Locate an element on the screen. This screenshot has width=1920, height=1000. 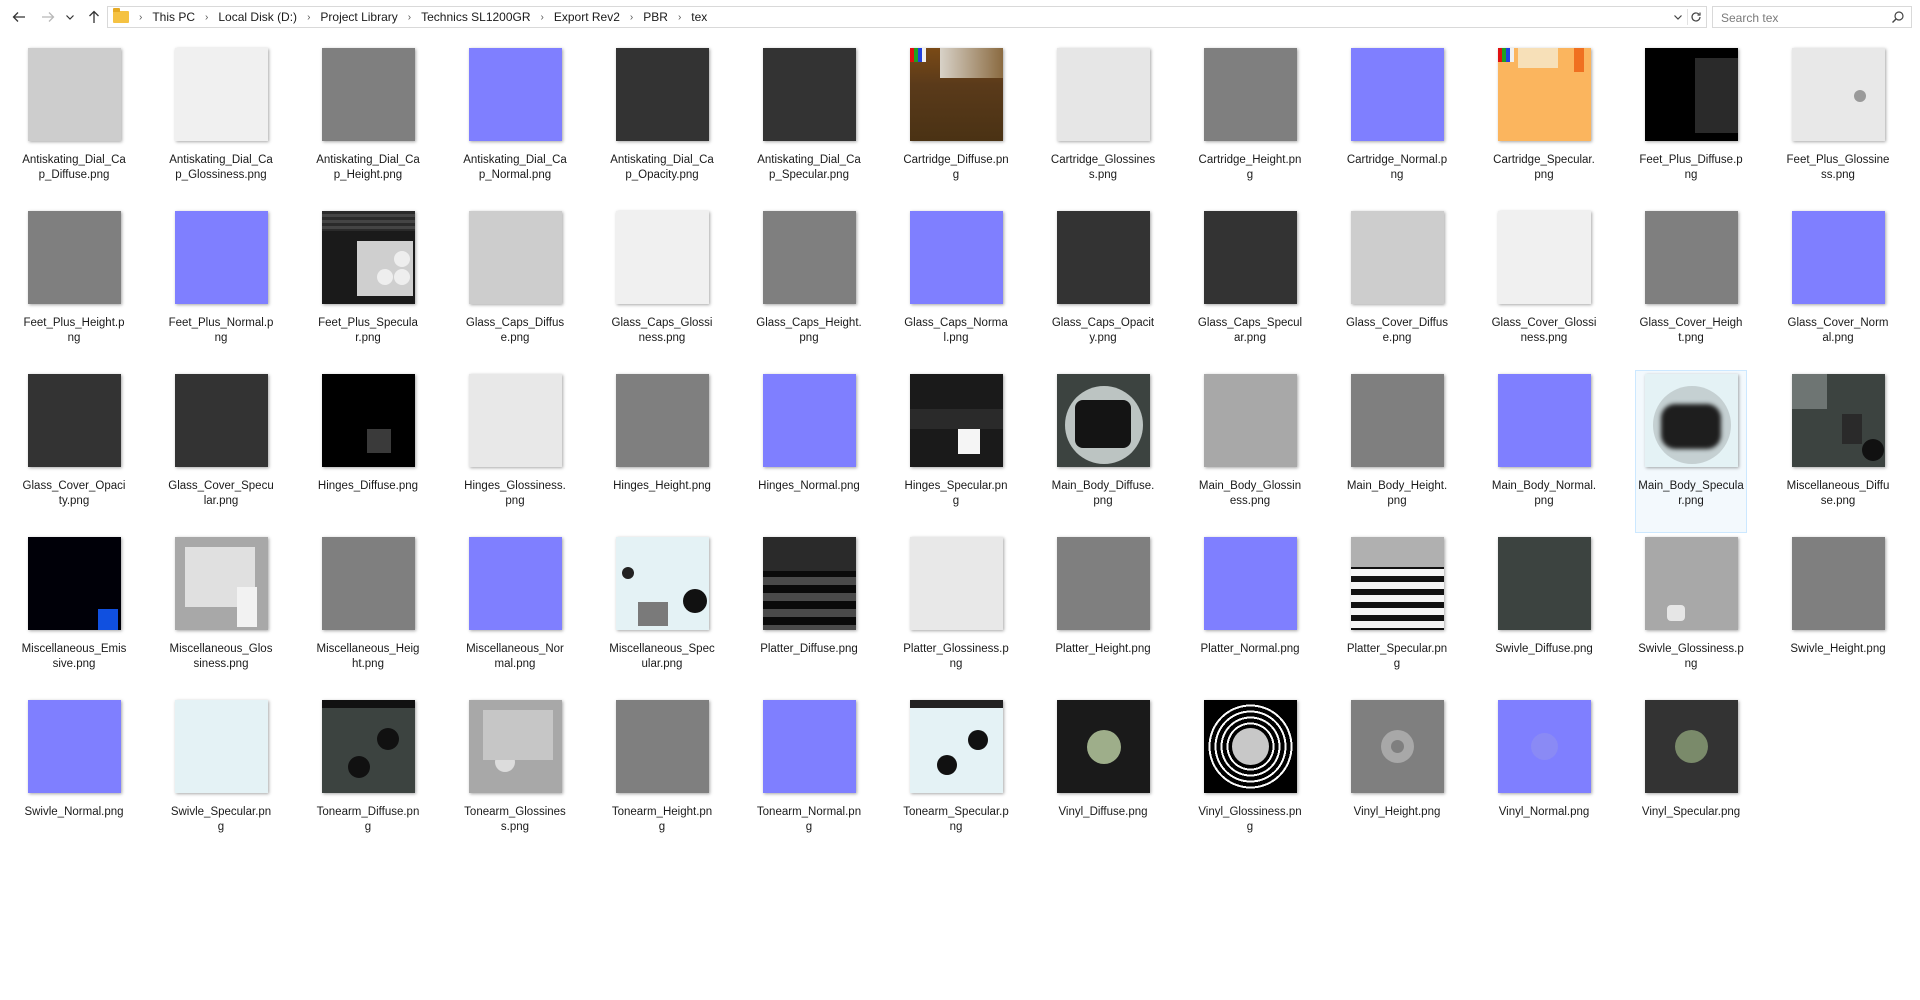
breadcrumb-pbr: PBR is located at coordinates (655, 17).